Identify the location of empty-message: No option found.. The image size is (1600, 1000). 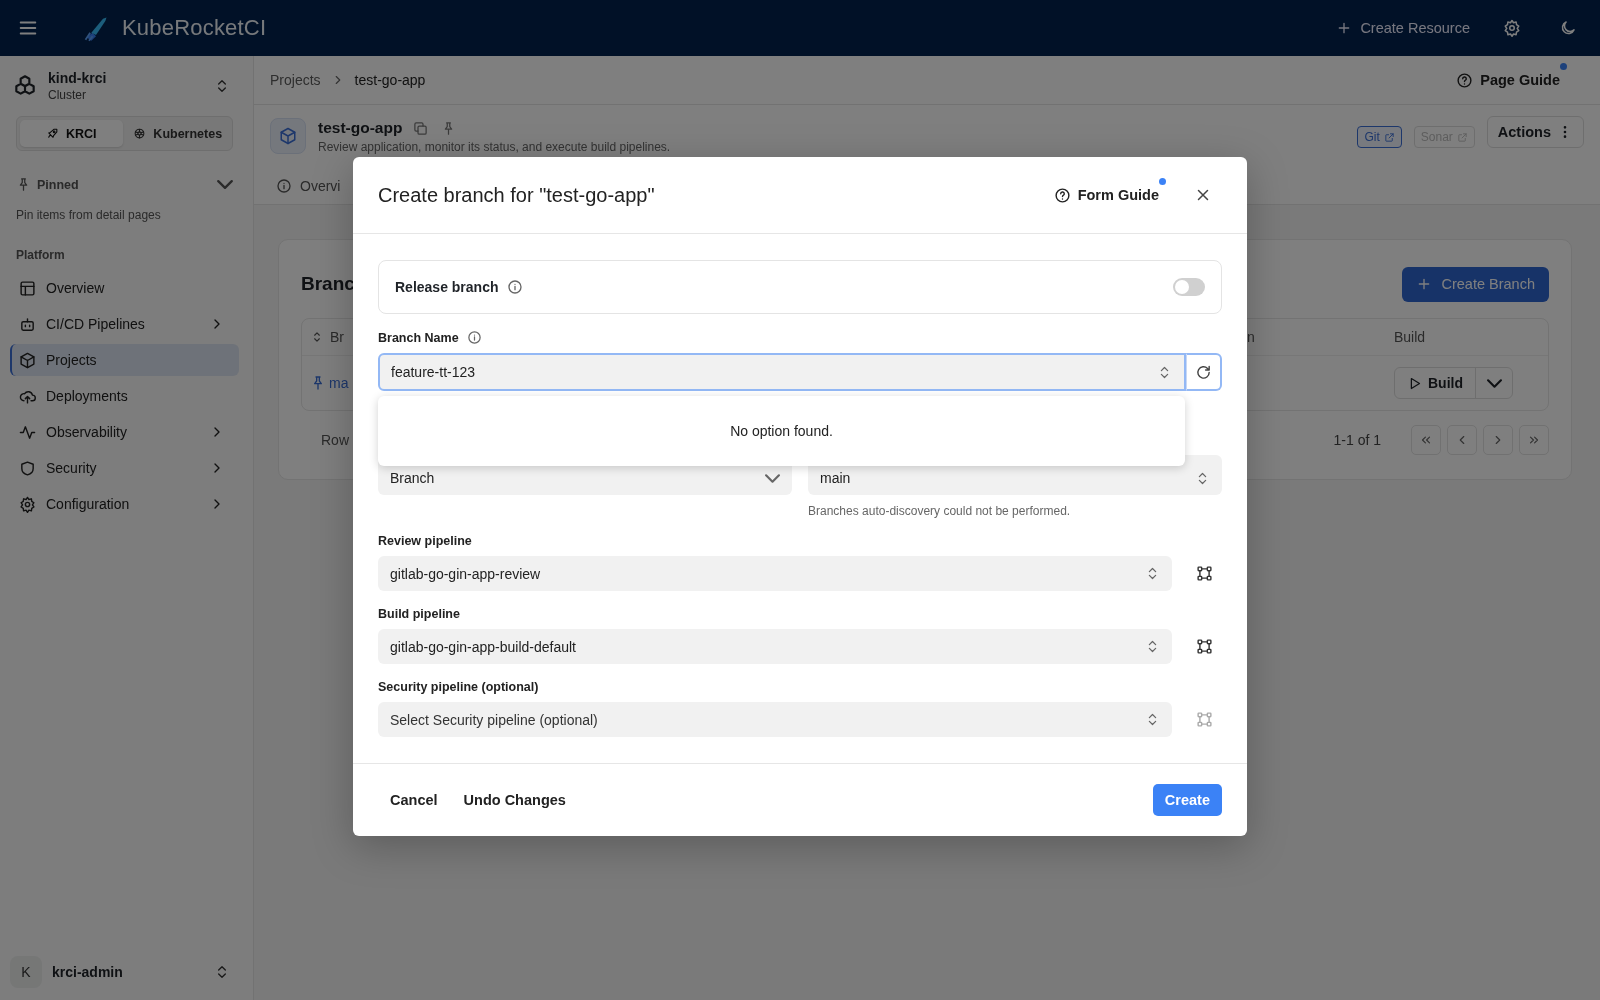
(781, 431).